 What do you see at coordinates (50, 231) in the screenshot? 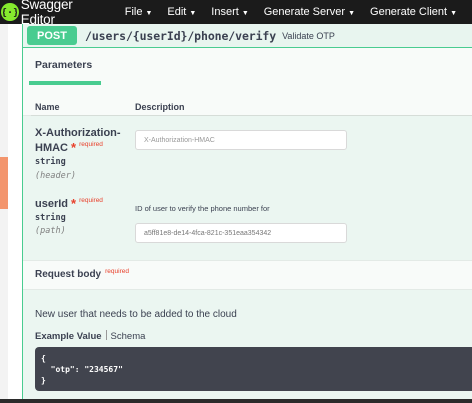
I see `param-in: (path)` at bounding box center [50, 231].